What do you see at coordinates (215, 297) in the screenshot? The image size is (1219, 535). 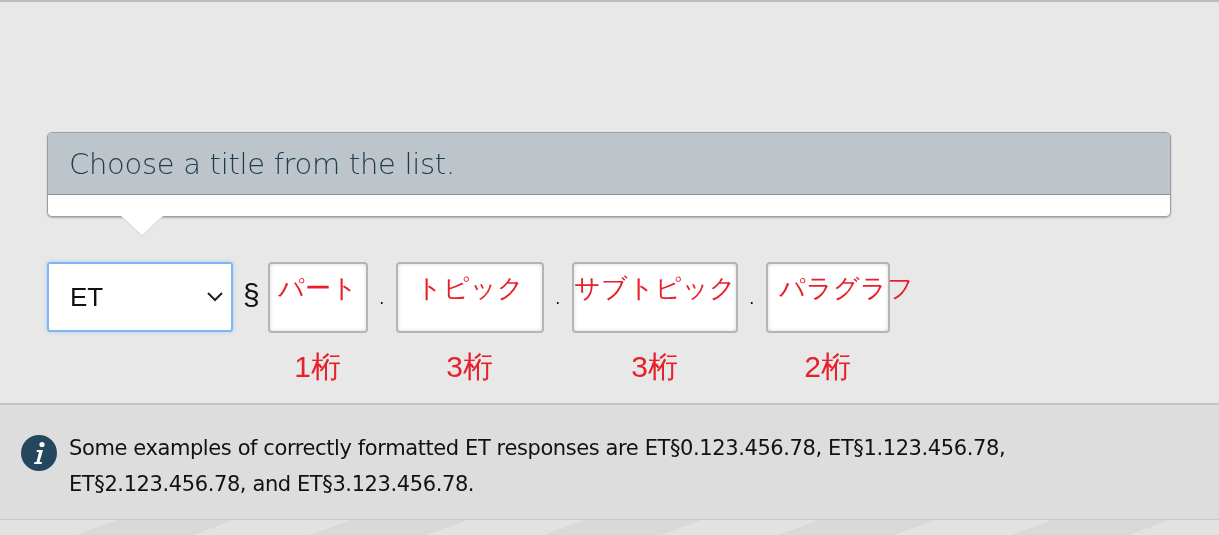 I see `chevron-down-icon` at bounding box center [215, 297].